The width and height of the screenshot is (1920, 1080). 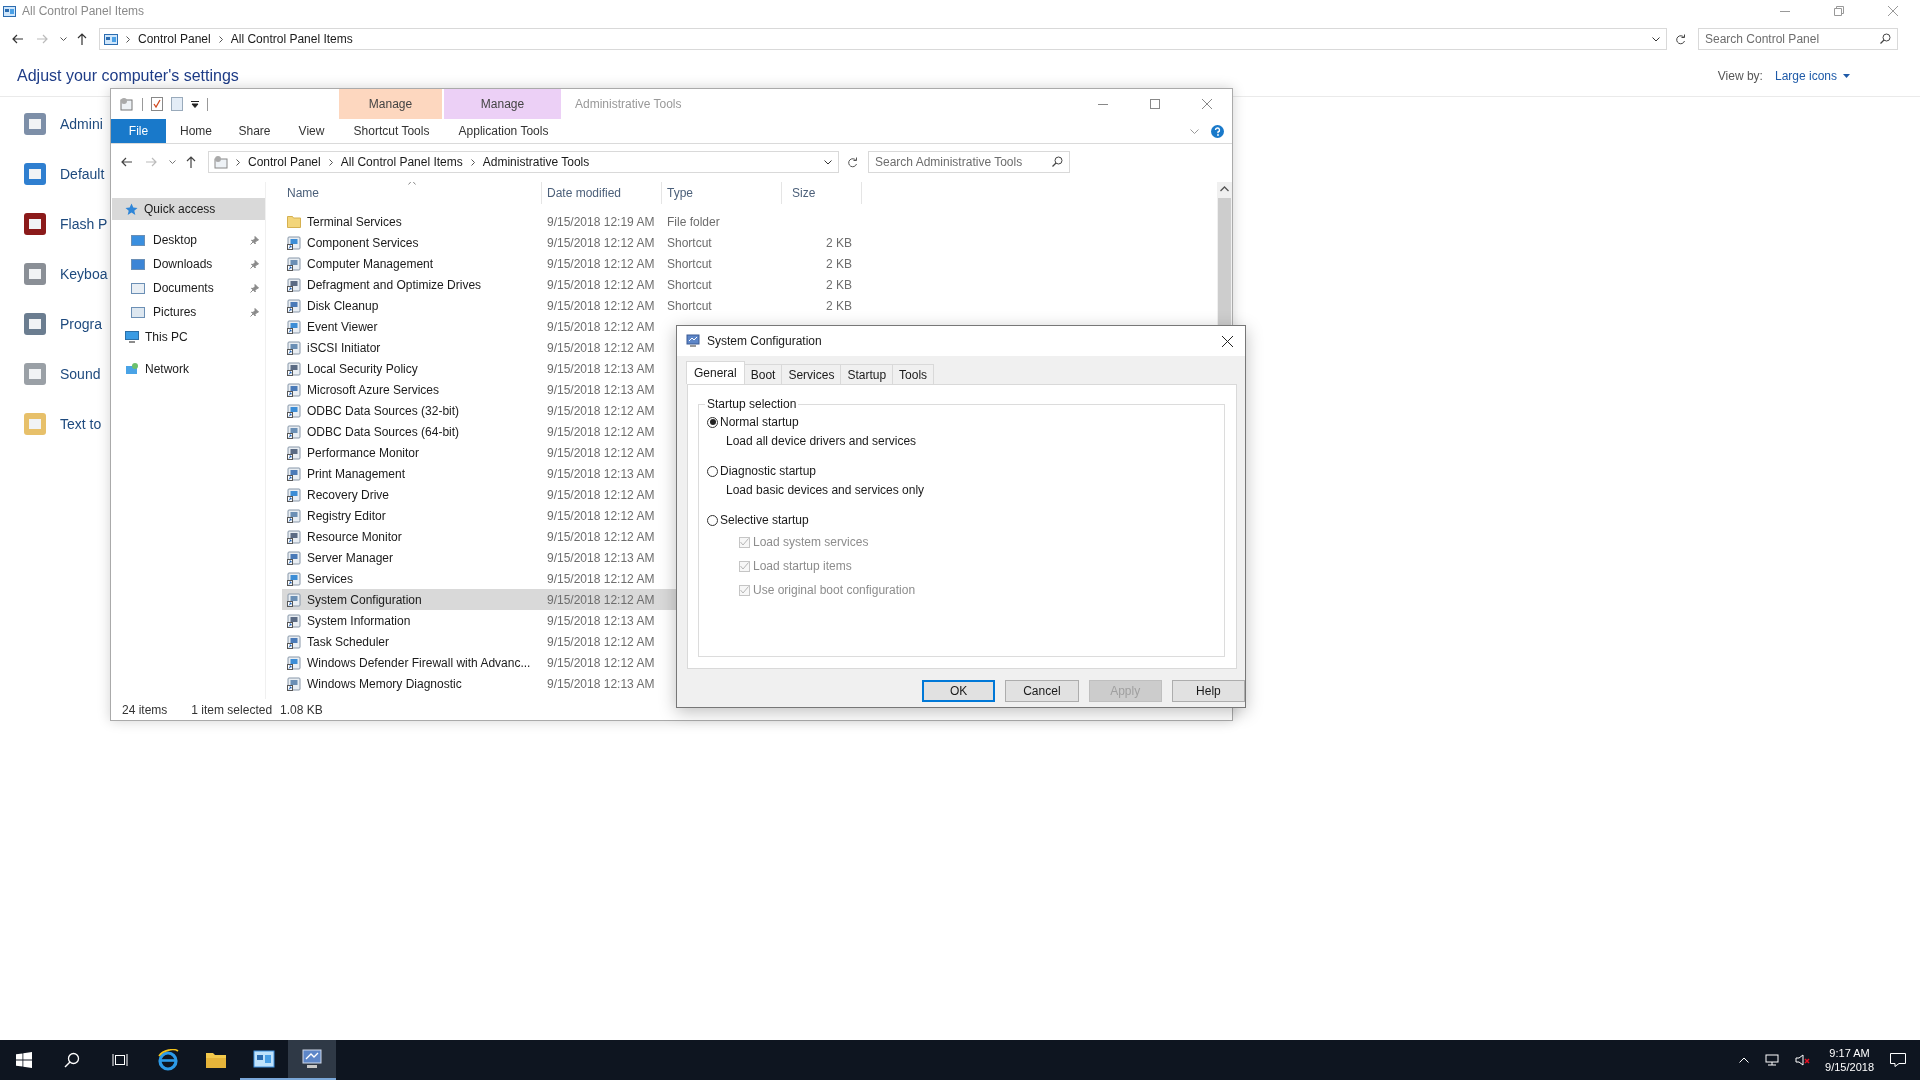 What do you see at coordinates (536, 162) in the screenshot?
I see `breadcrumb-item: Administrative Tools` at bounding box center [536, 162].